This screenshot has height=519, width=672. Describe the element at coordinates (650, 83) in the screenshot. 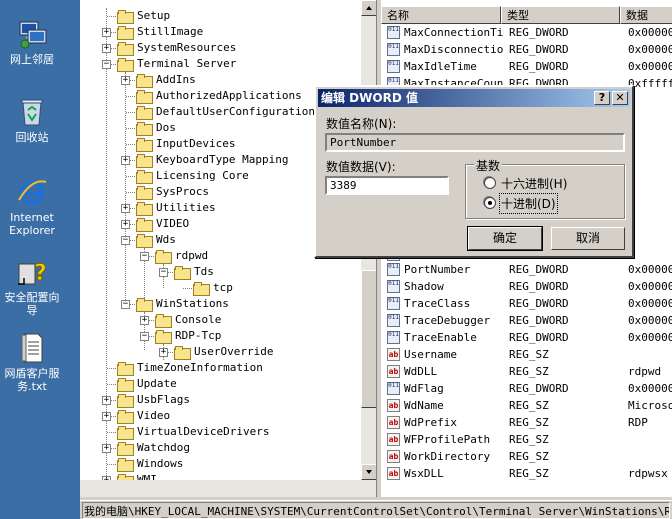

I see `value-data: 0xffffffff (4294967295)` at that location.